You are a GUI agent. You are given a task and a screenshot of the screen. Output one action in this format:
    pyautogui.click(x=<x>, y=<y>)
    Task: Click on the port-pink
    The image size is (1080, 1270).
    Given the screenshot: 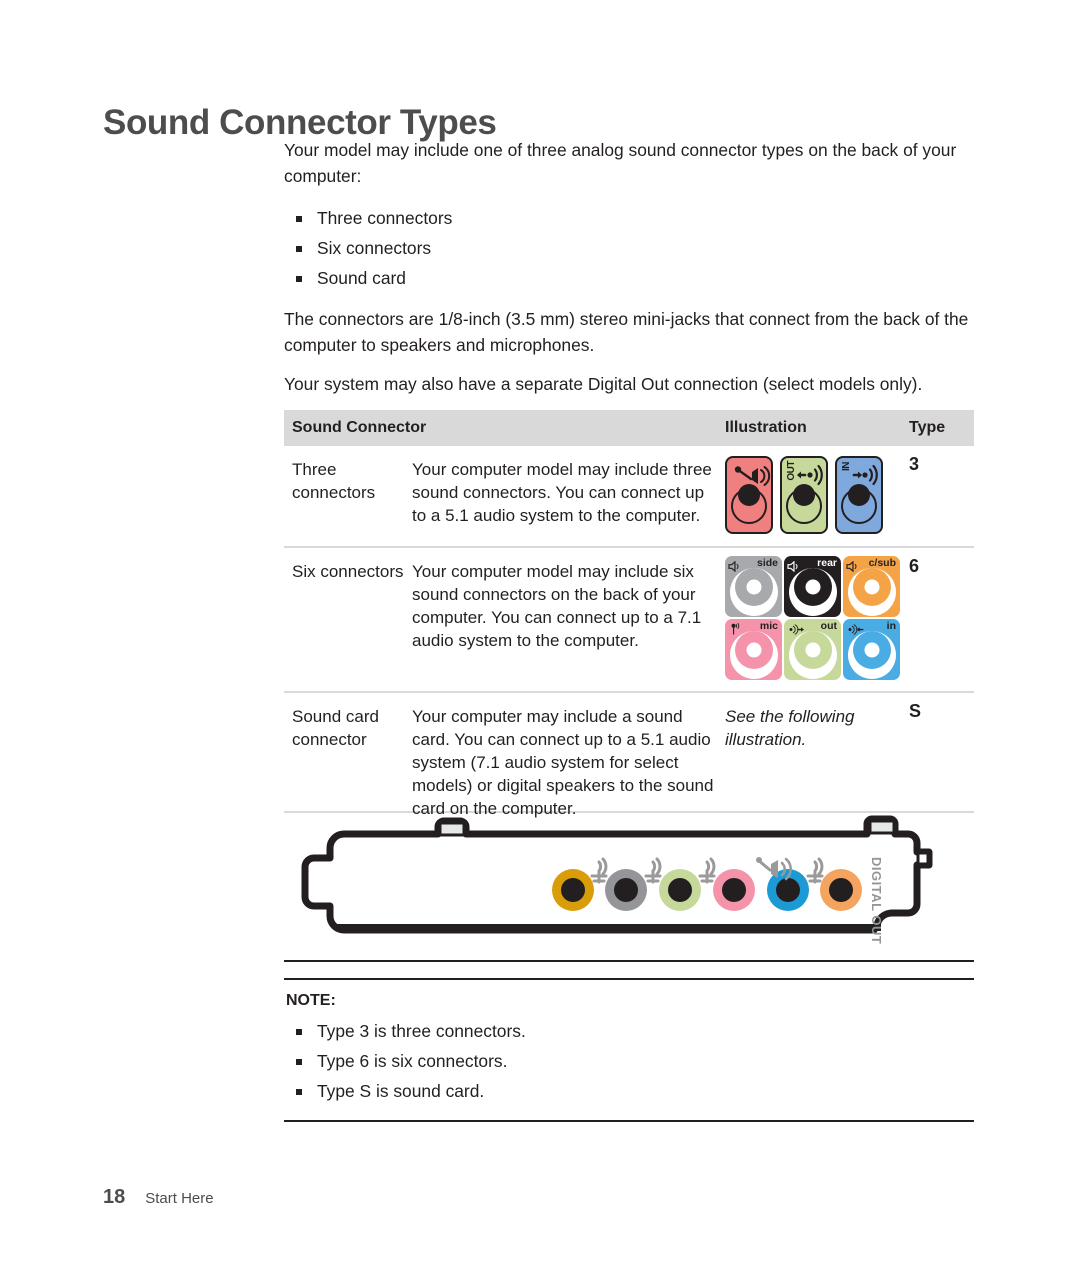 What is the action you would take?
    pyautogui.click(x=734, y=890)
    